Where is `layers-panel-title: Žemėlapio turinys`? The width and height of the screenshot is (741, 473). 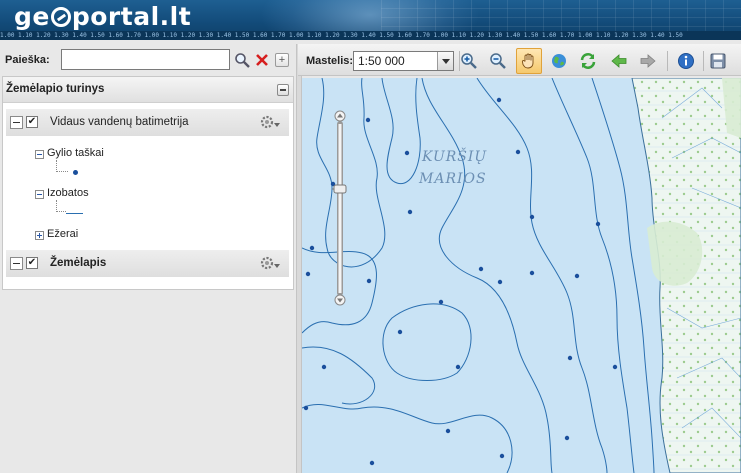
layers-panel-title: Žemėlapio turinys is located at coordinates (55, 89).